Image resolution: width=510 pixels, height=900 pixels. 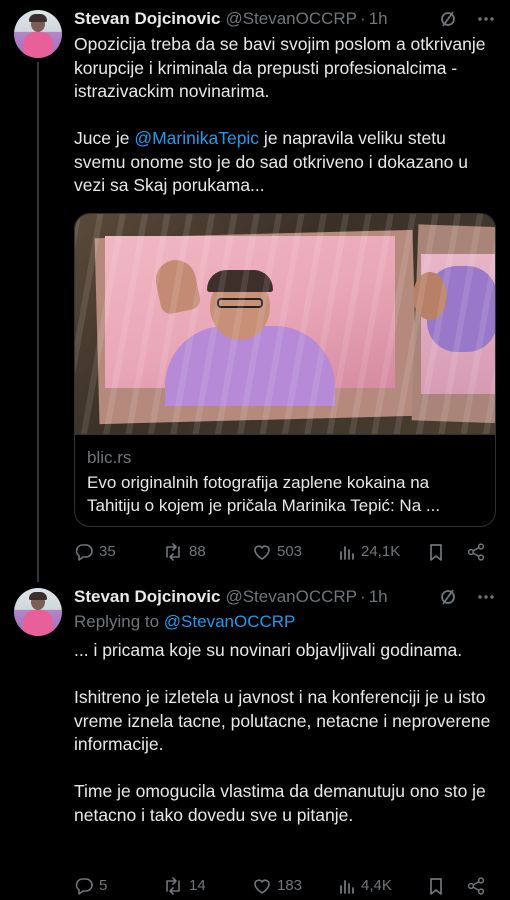 I want to click on reply-button: 5, so click(x=90, y=886).